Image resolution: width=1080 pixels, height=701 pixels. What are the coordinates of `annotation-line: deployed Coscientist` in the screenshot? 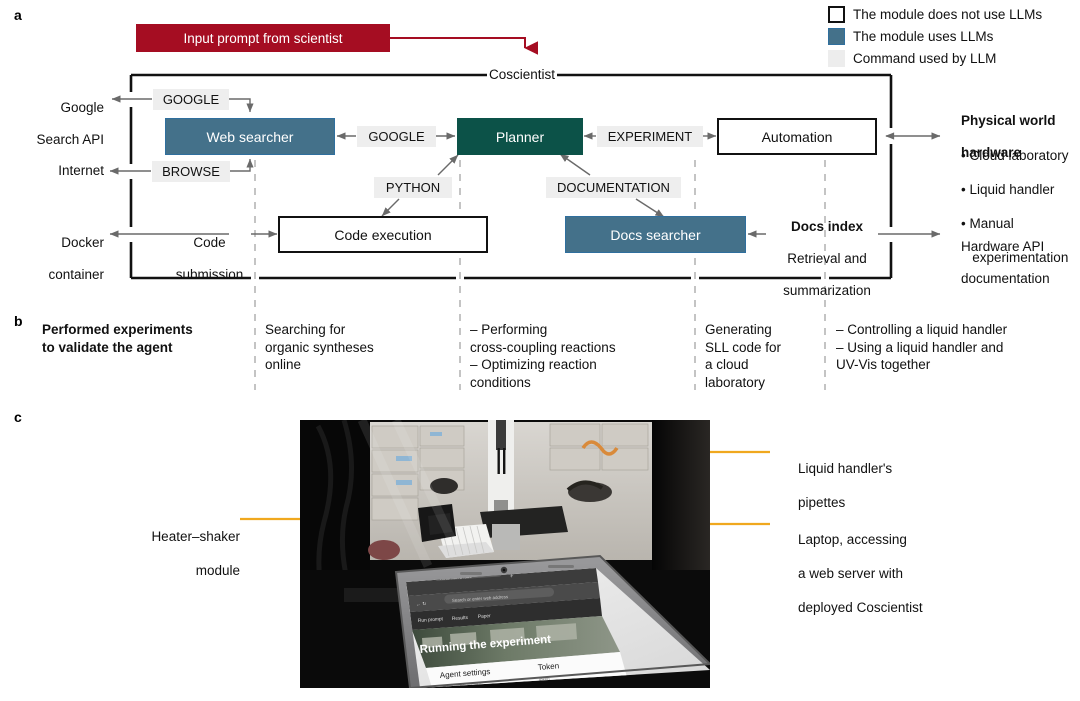 It's located at (860, 607).